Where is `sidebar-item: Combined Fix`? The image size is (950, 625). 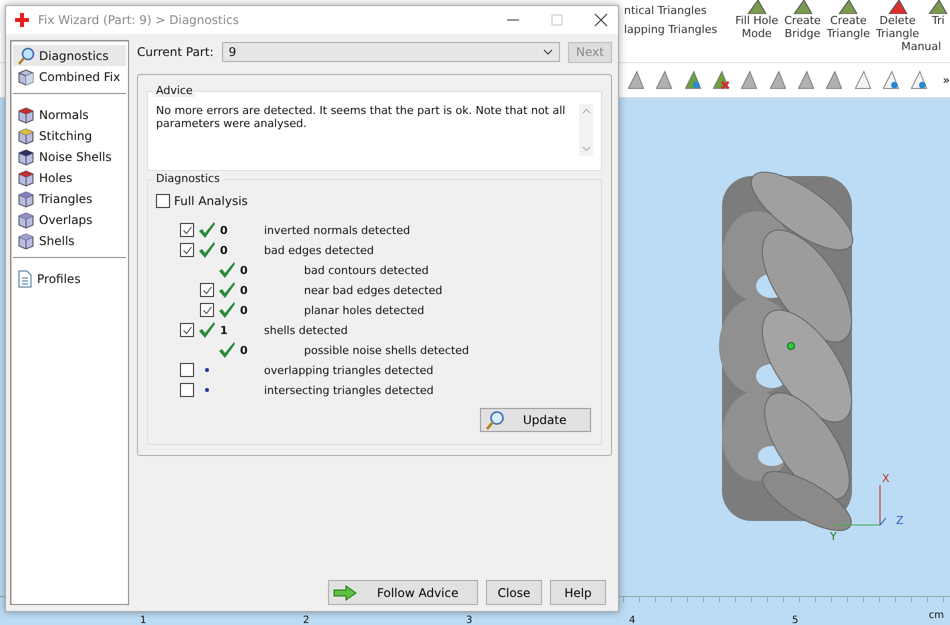
sidebar-item: Combined Fix is located at coordinates (69, 76).